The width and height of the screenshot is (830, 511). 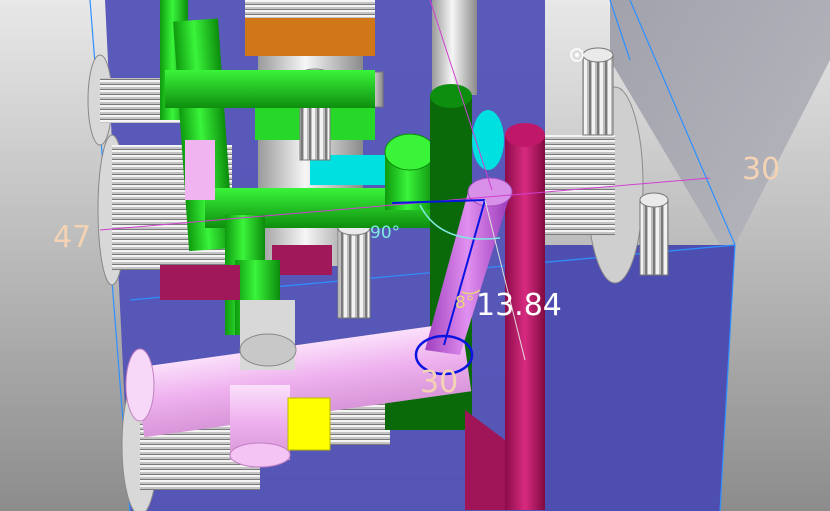 I want to click on dimension-distance-label: 13.84, so click(x=519, y=306).